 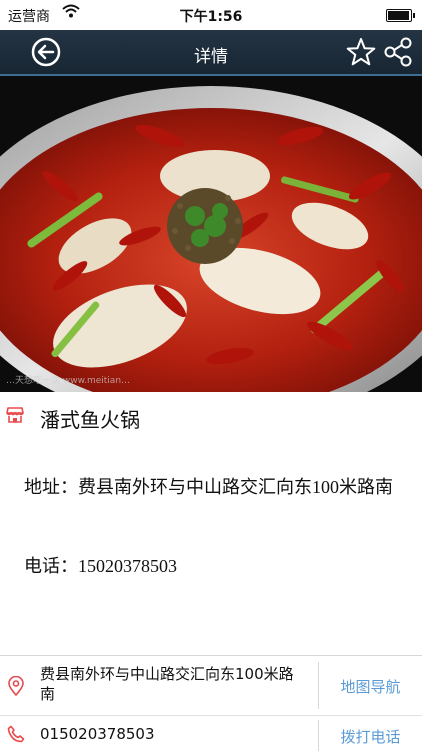 What do you see at coordinates (100, 566) in the screenshot?
I see `store-phone: 电话：15020378503` at bounding box center [100, 566].